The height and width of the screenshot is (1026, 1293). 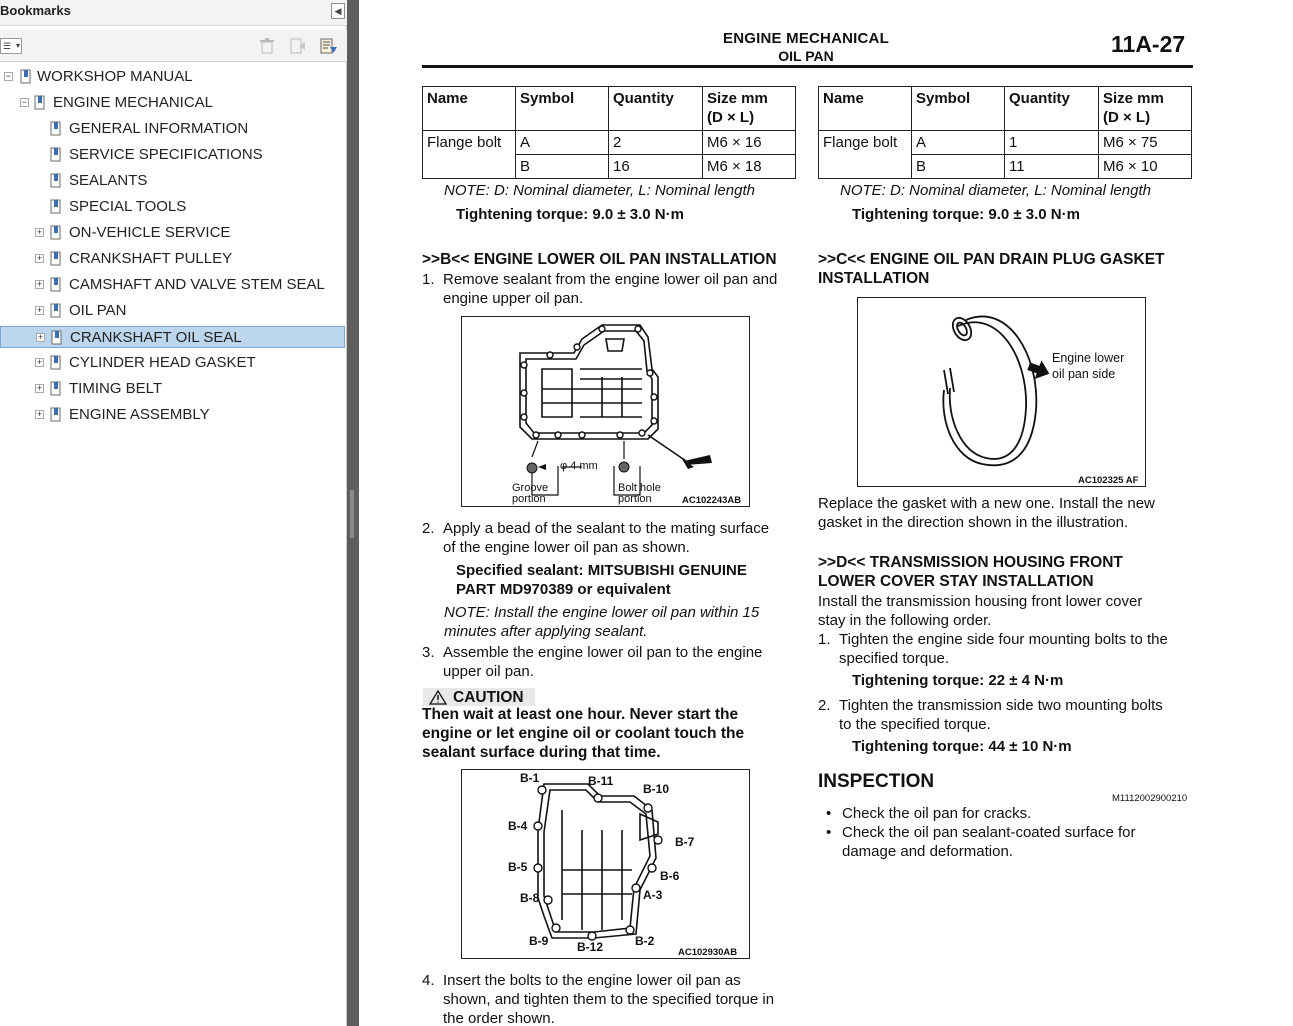 What do you see at coordinates (579, 466) in the screenshot?
I see `figure-1-dia-label: φ 4 mm` at bounding box center [579, 466].